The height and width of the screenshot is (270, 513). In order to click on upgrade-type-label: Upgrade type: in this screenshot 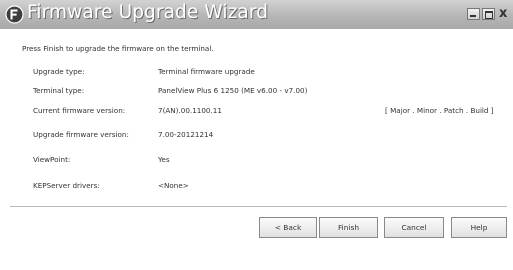, I will do `click(59, 71)`.